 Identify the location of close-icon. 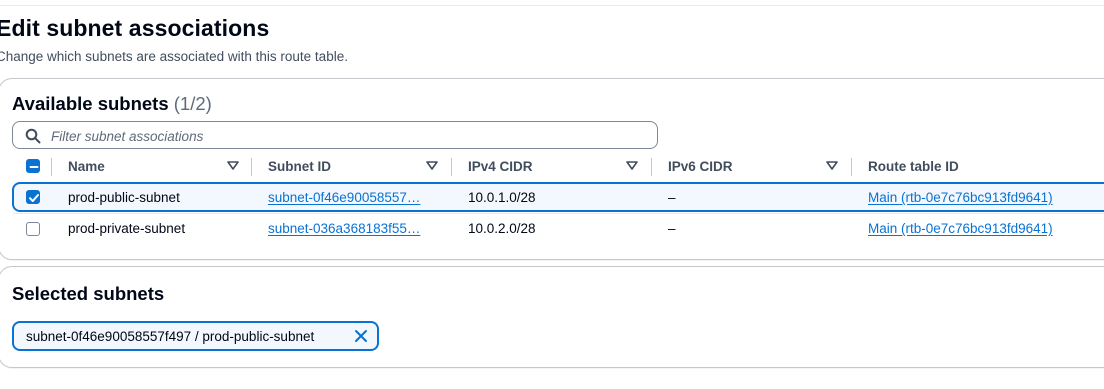
(361, 336).